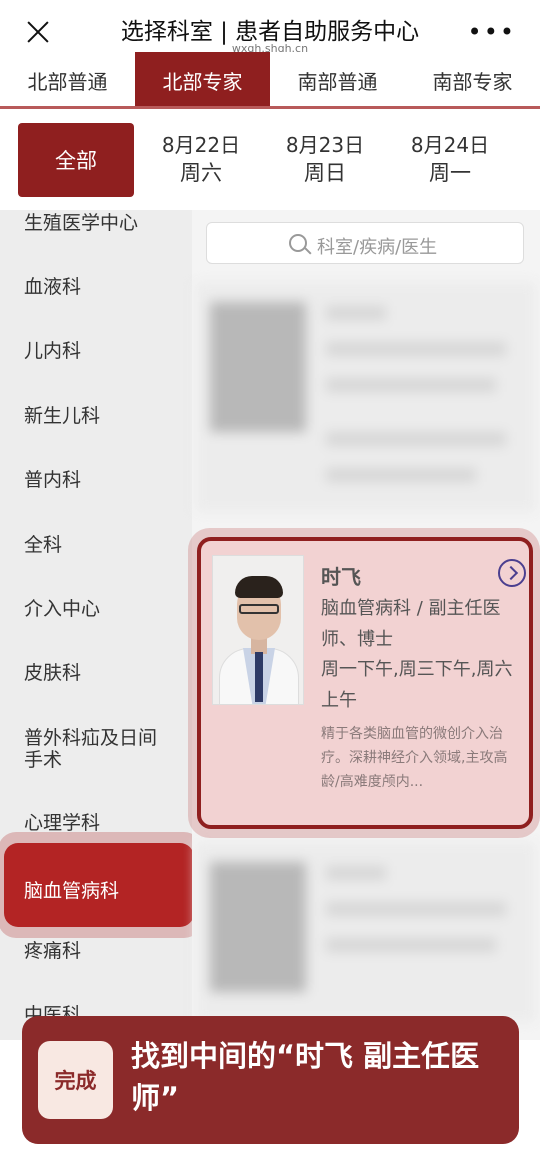 The image size is (540, 1170). I want to click on sidebar-item: 疼痛科, so click(104, 951).